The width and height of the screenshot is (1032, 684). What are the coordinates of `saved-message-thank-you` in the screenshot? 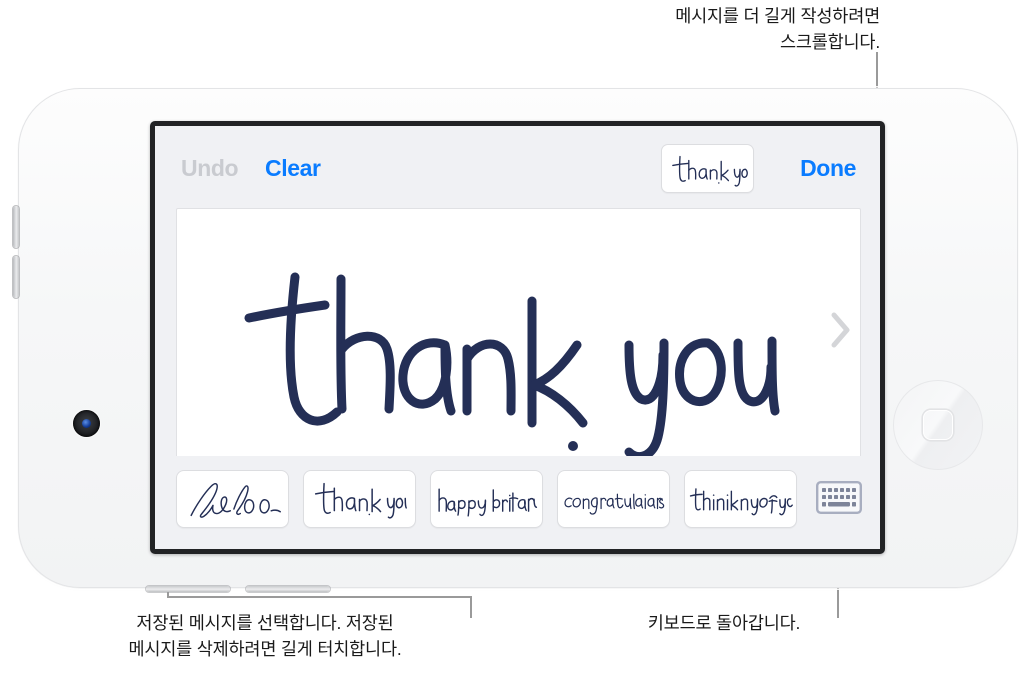 It's located at (359, 499).